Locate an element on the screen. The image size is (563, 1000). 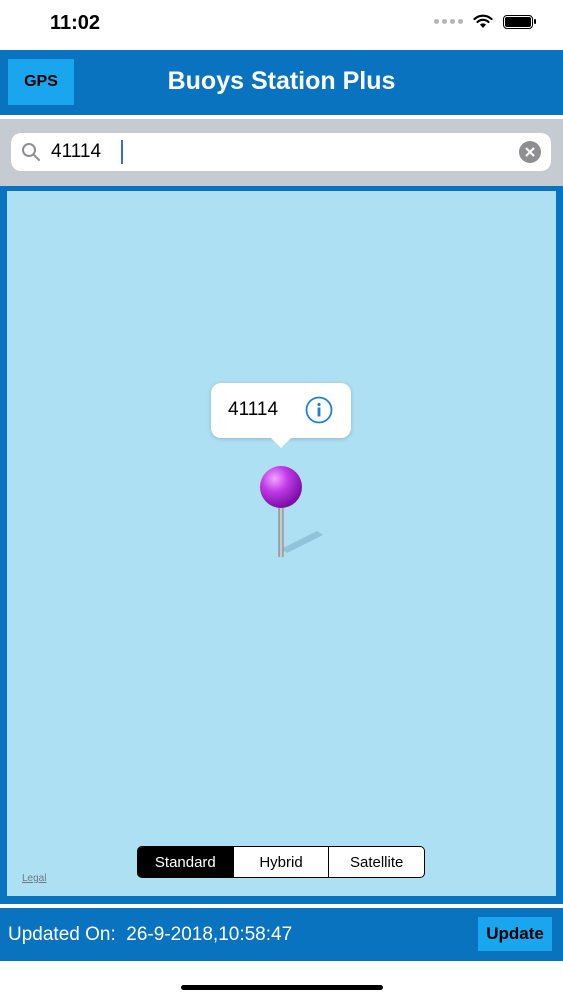
text-cursor is located at coordinates (122, 152).